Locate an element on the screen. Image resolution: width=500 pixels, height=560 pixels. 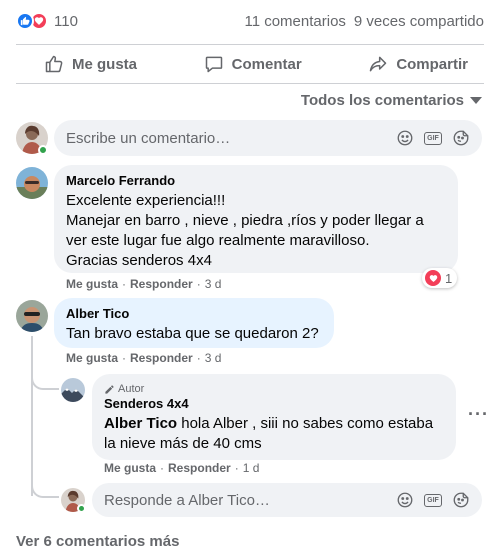
reply-input: Responde a Alber Tico… GIF is located at coordinates (287, 500).